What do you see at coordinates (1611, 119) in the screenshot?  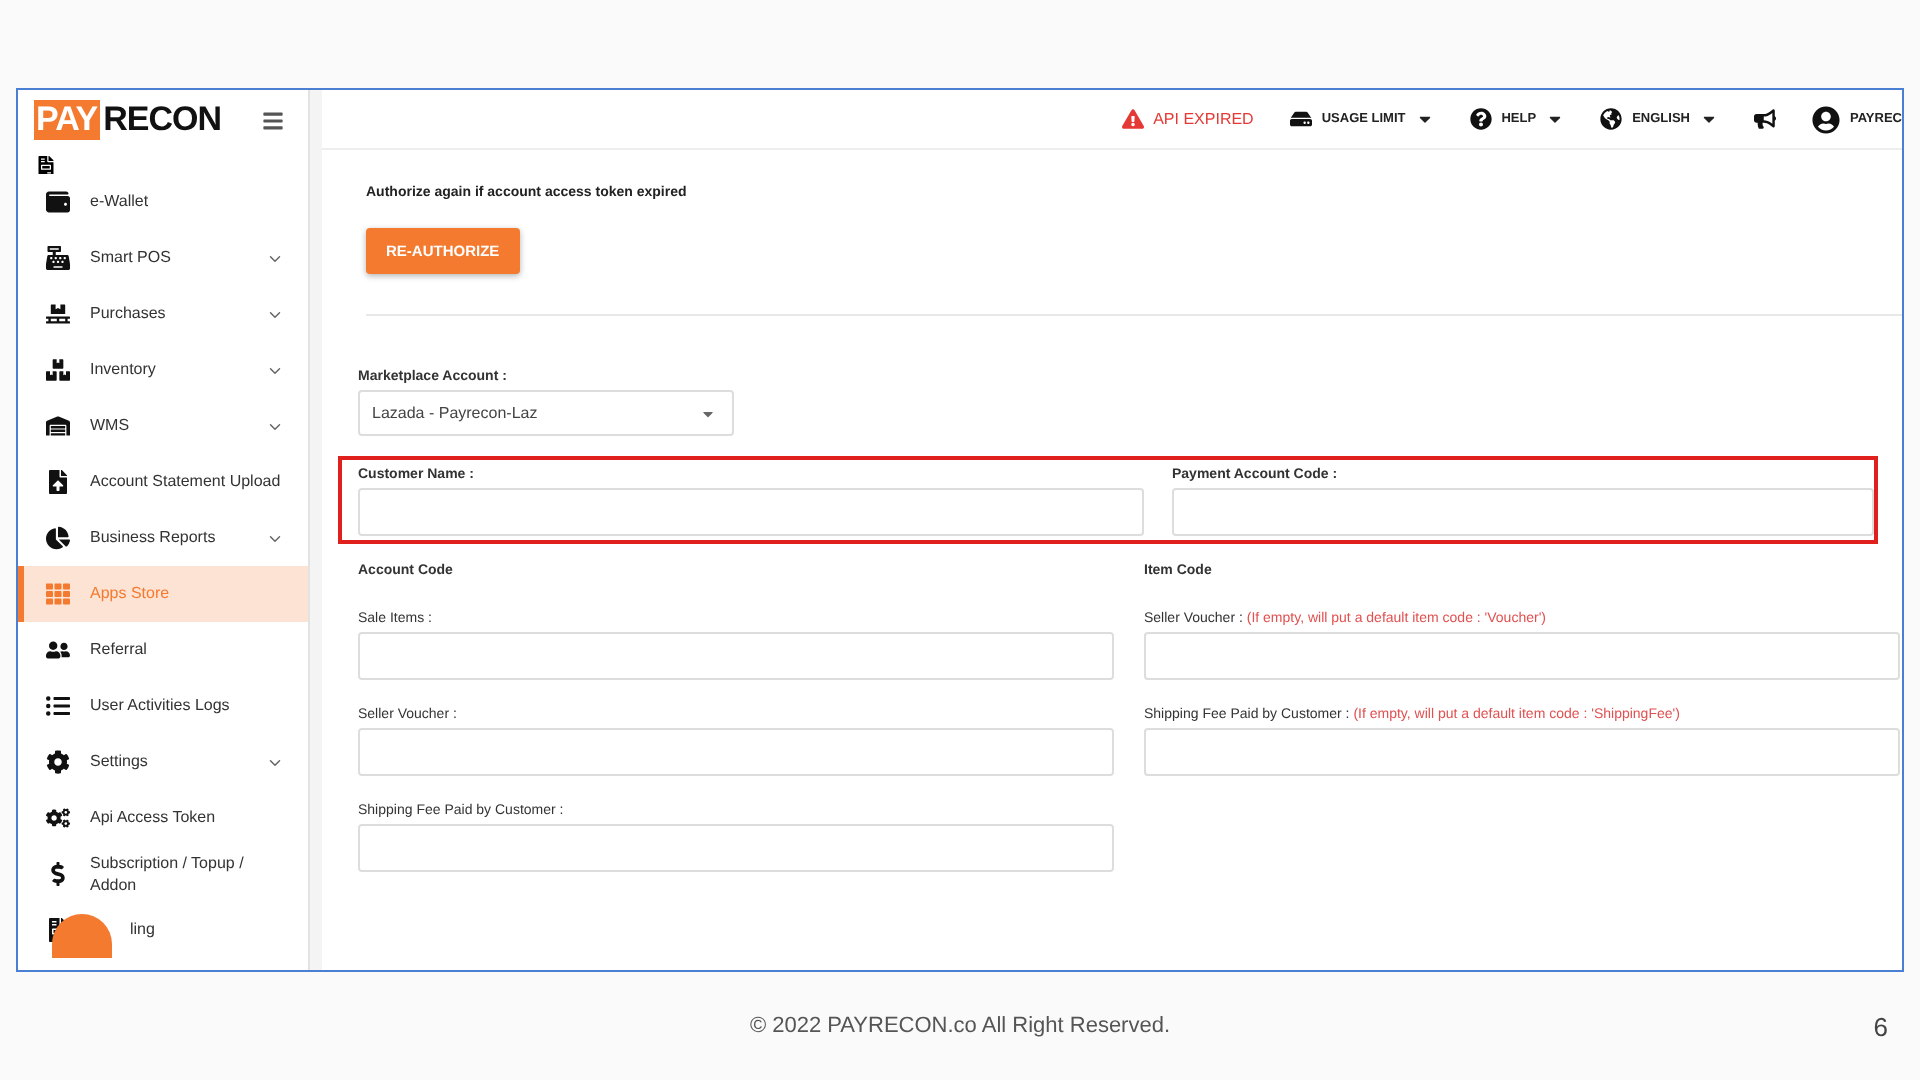 I see `globe-icon` at bounding box center [1611, 119].